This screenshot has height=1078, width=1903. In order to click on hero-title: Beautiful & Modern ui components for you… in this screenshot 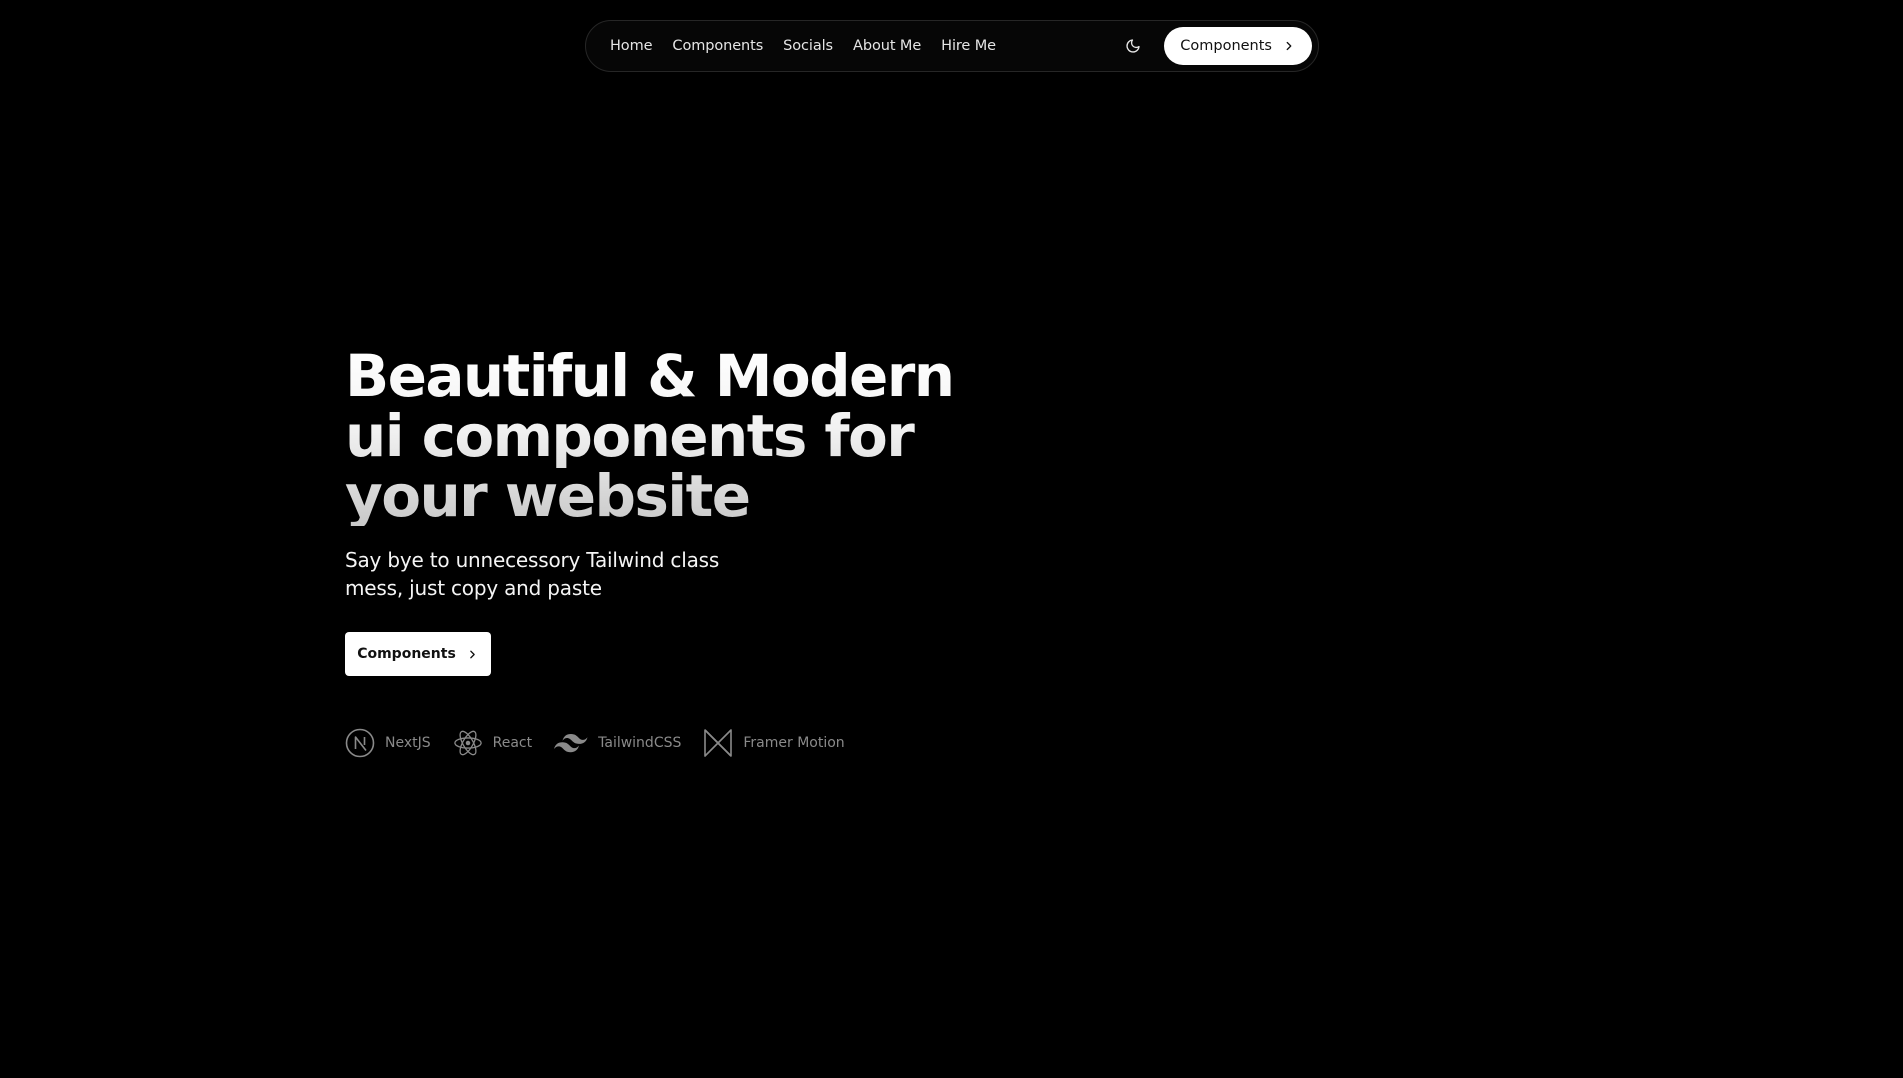, I will do `click(649, 436)`.